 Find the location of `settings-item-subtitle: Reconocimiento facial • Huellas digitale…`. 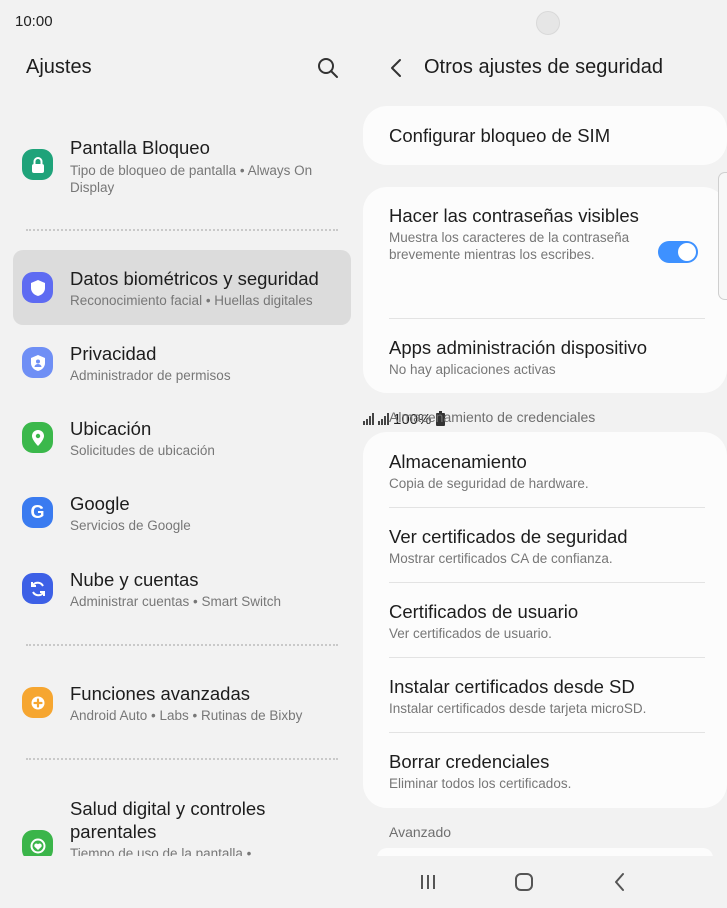

settings-item-subtitle: Reconocimiento facial • Huellas digitale… is located at coordinates (191, 300).